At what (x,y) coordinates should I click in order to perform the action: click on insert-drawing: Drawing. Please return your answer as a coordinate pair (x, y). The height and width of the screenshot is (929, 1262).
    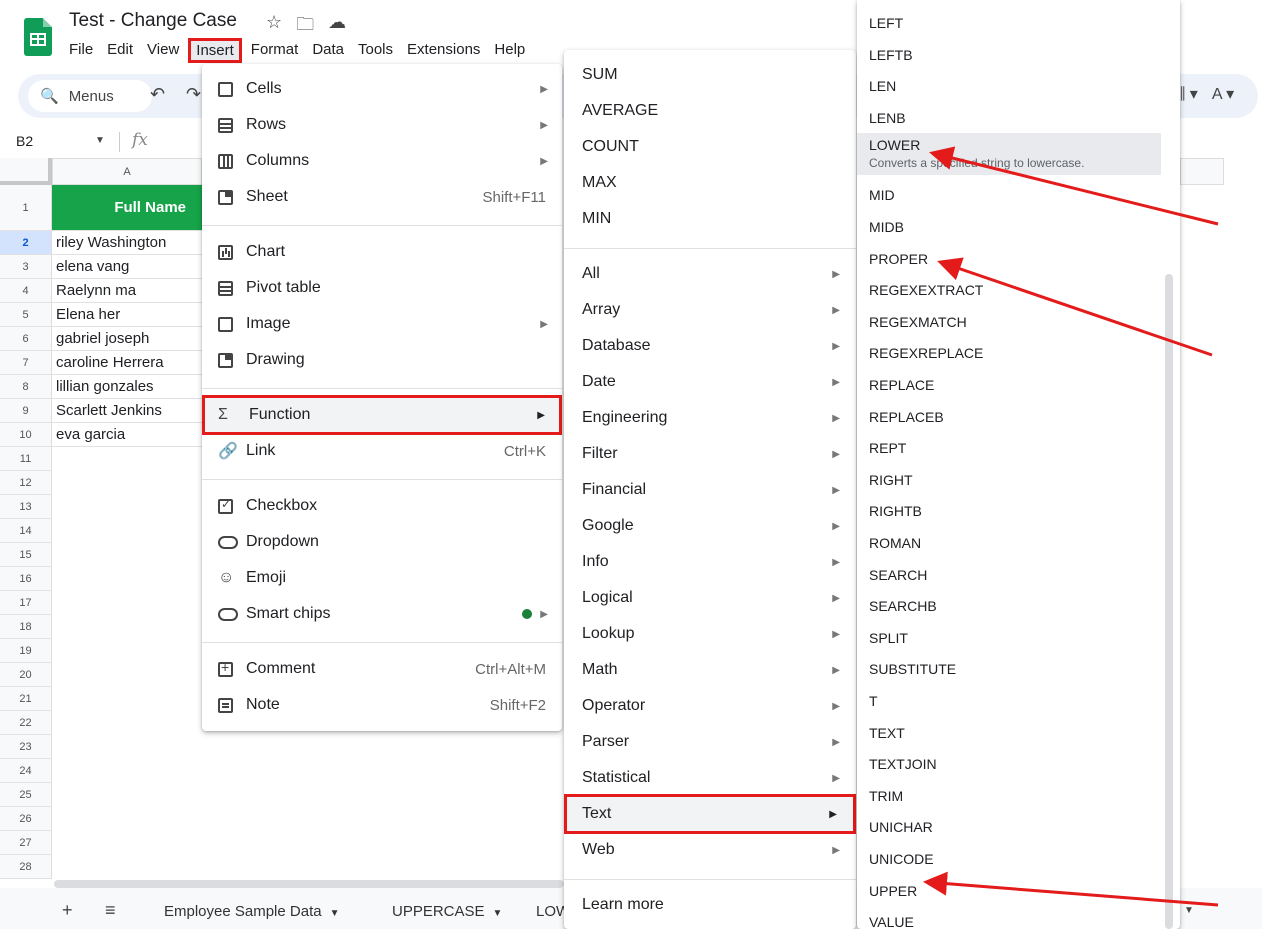
    Looking at the image, I should click on (382, 360).